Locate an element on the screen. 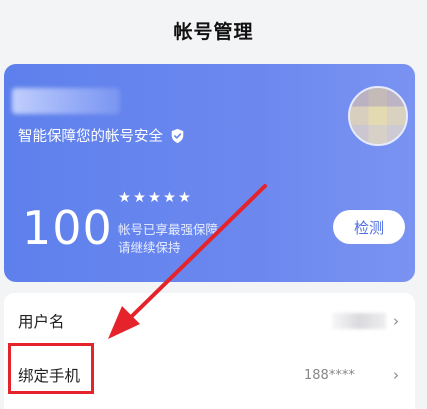 The image size is (427, 409). security-slogan: 智能保障您的帐号安全 is located at coordinates (101, 135).